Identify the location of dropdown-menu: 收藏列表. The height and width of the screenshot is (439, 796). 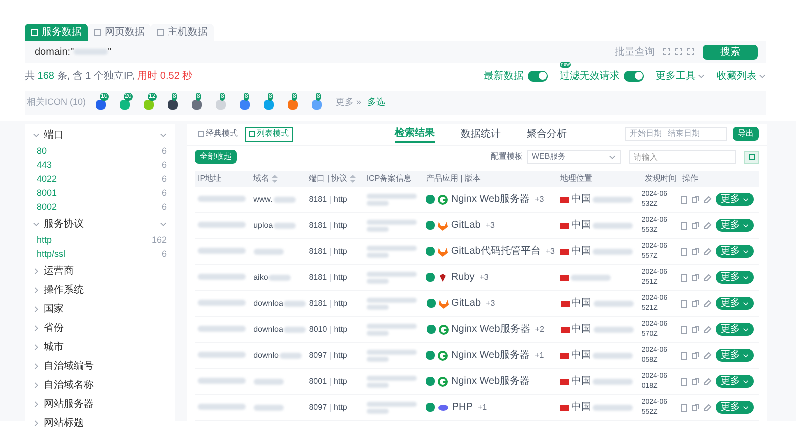
(741, 76).